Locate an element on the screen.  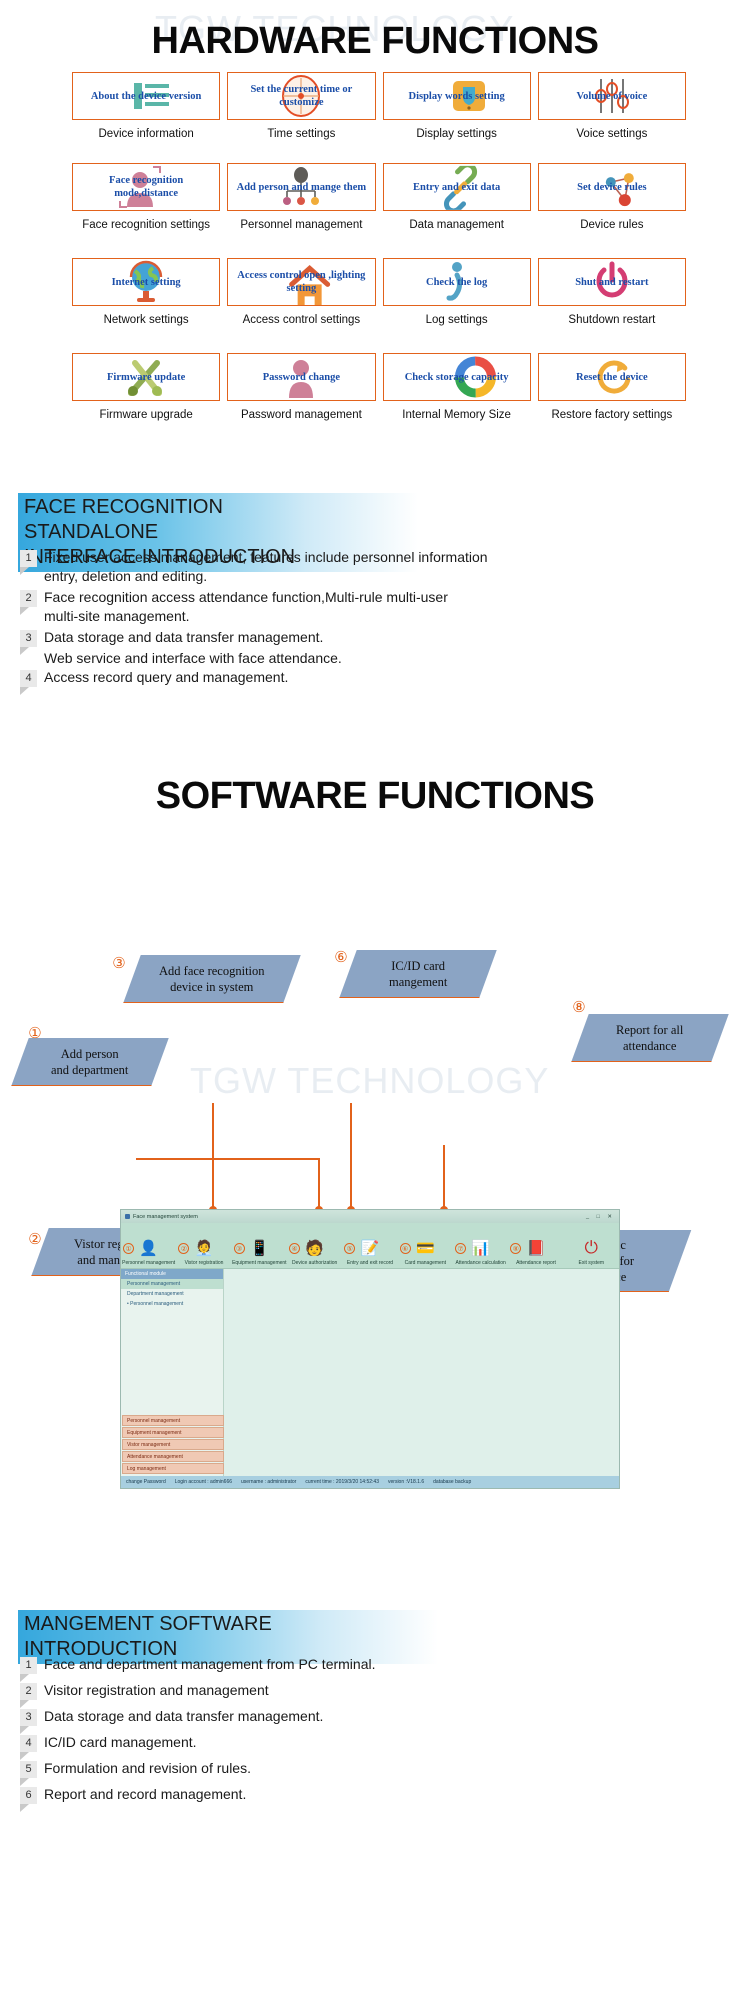
status-database-backup: database backup is located at coordinates (452, 1482).